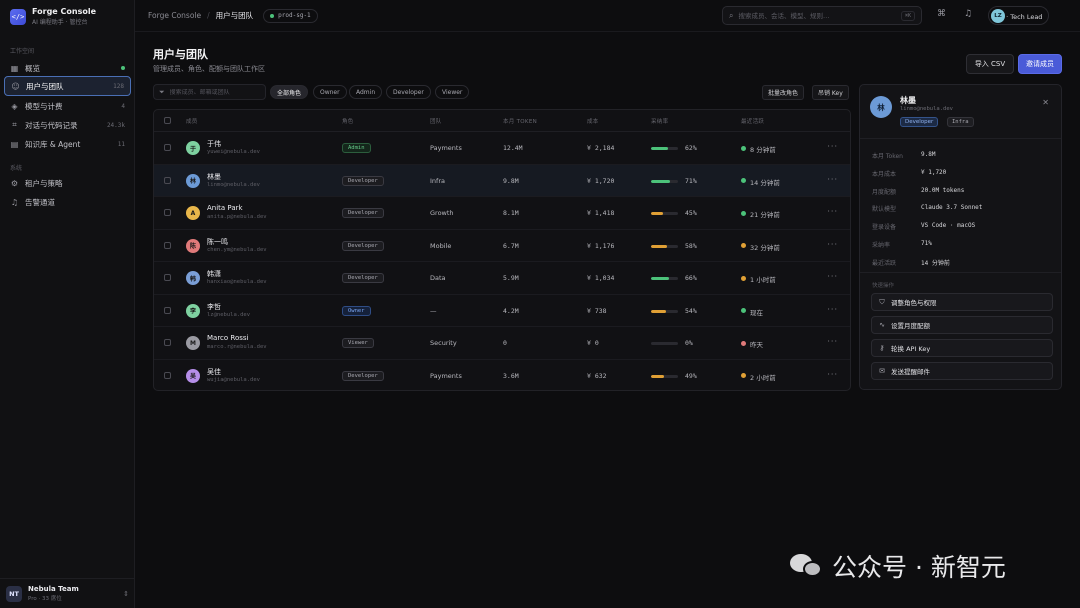 Image resolution: width=1080 pixels, height=608 pixels. I want to click on role-badge: Owner, so click(356, 310).